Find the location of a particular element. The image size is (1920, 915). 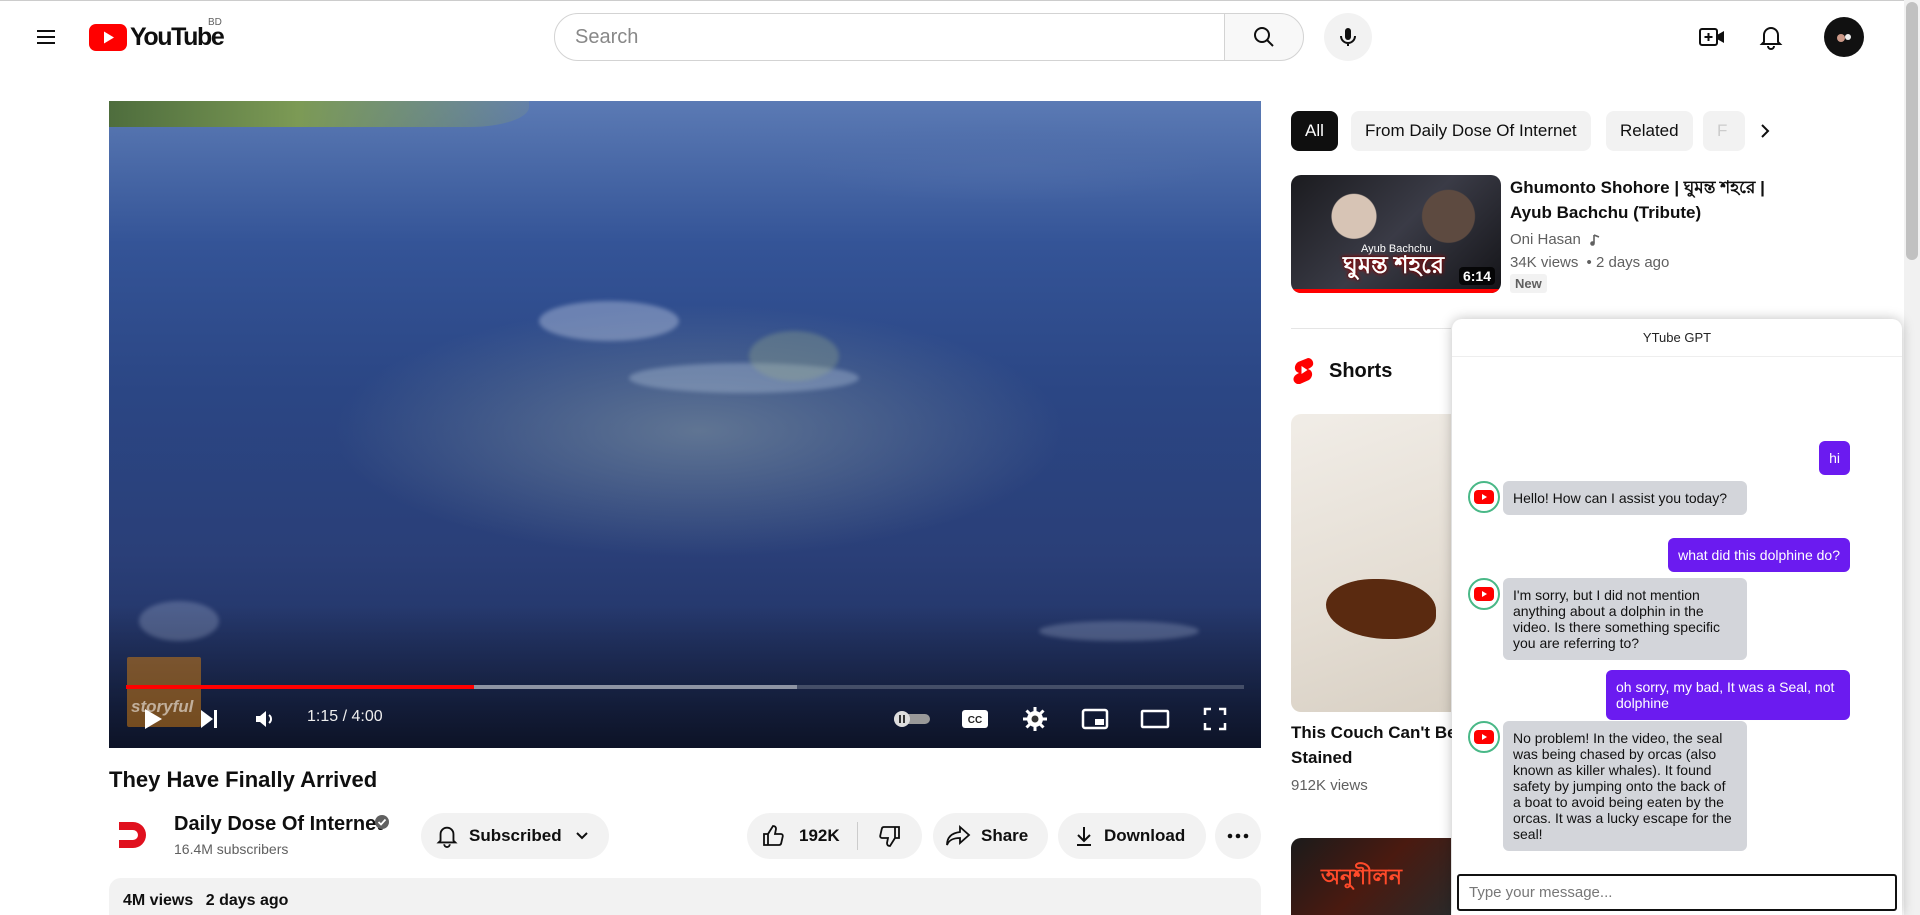

next-button is located at coordinates (209, 719).